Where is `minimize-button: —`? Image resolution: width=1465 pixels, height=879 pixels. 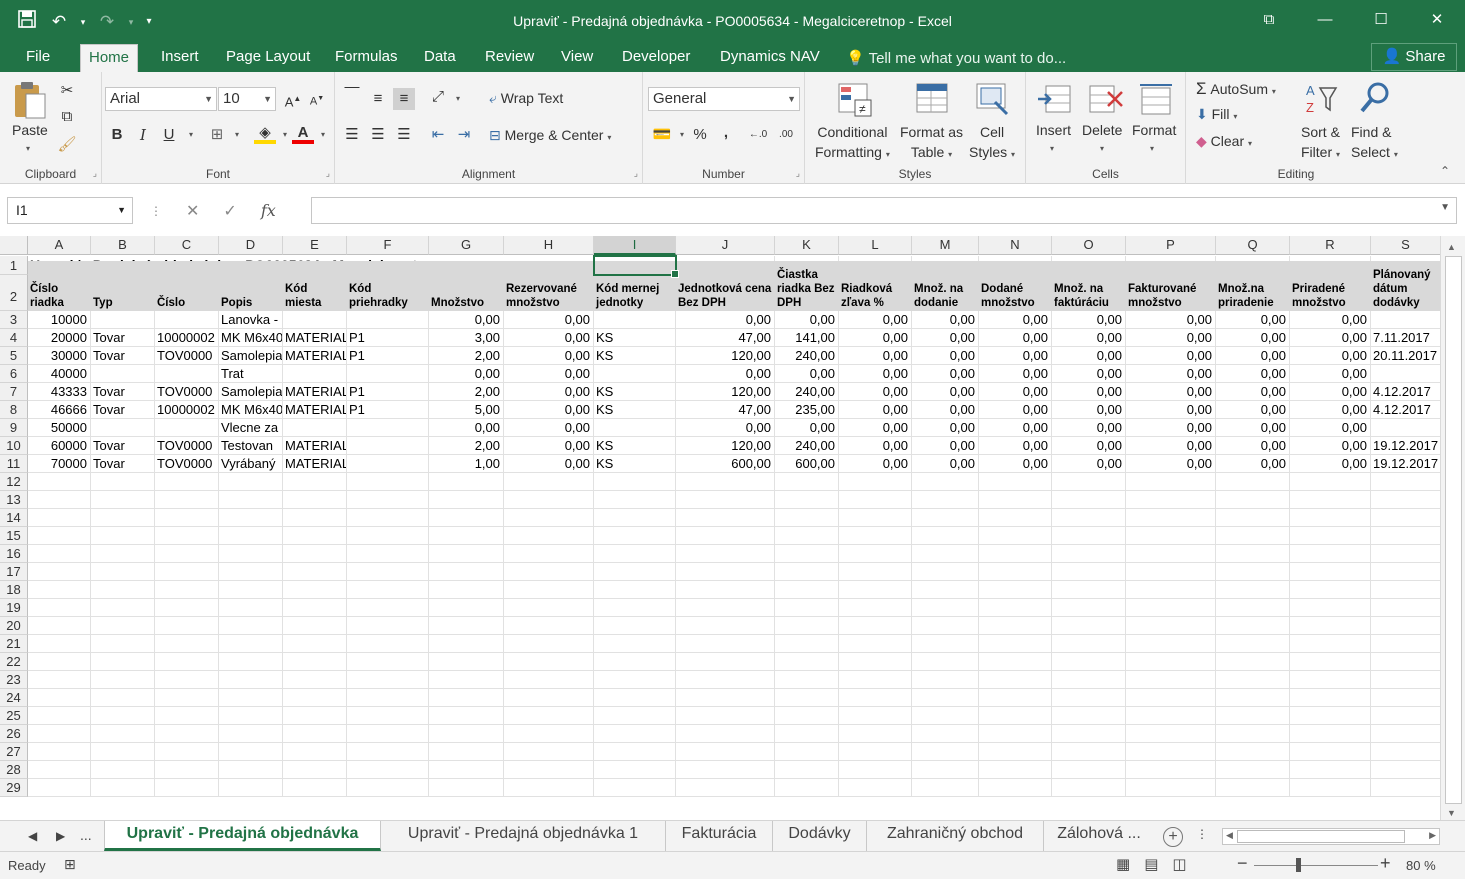 minimize-button: — is located at coordinates (1325, 20).